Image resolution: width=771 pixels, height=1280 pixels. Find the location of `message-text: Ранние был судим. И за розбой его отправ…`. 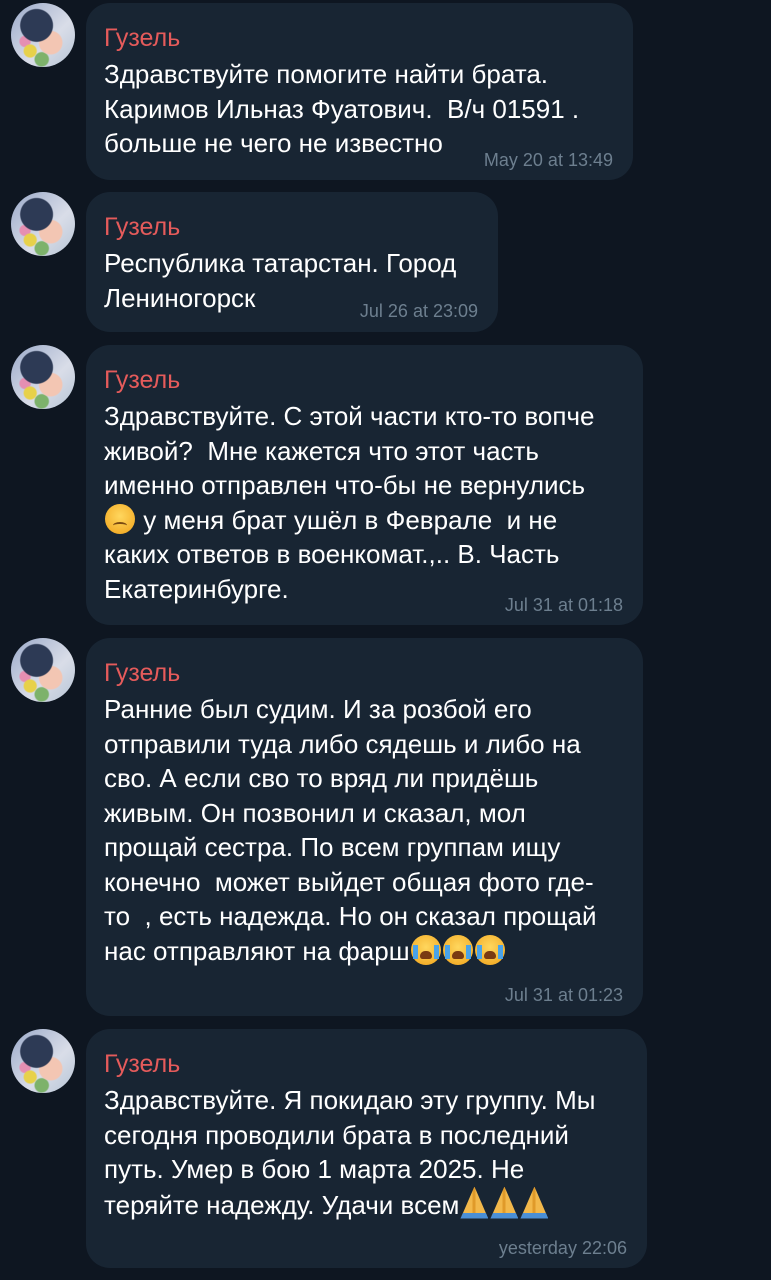

message-text: Ранние был судим. И за розбой его отправ… is located at coordinates (350, 830).